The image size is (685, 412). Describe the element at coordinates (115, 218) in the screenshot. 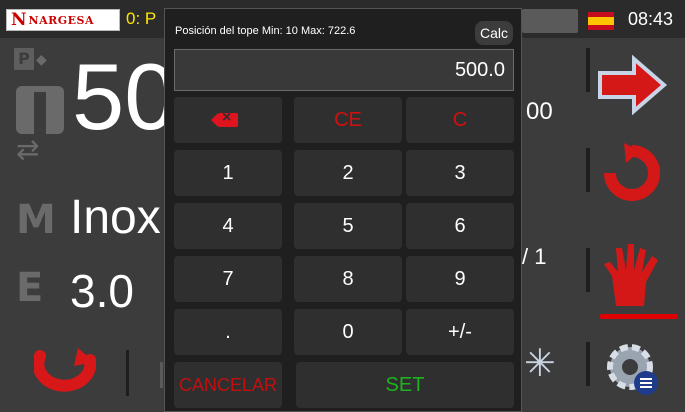

I see `material-value: Inox` at that location.